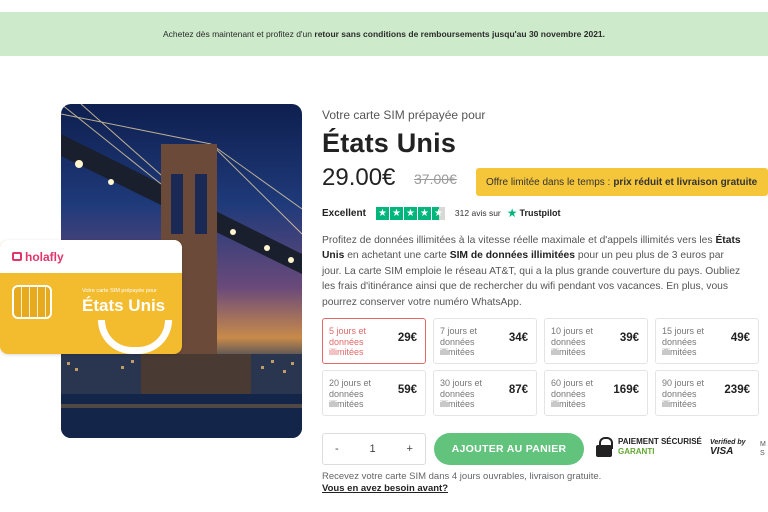 The image size is (768, 512). What do you see at coordinates (348, 341) in the screenshot?
I see `plan-label: 5 jours et données illimitées` at bounding box center [348, 341].